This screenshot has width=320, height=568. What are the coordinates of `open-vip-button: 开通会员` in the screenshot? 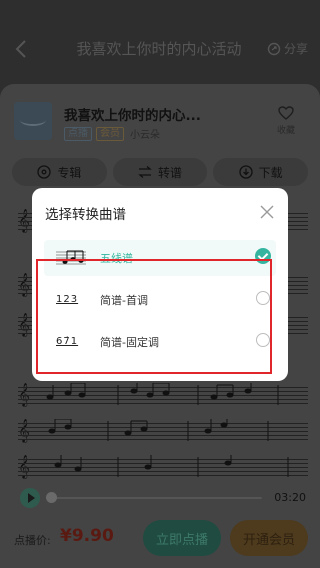 It's located at (269, 538).